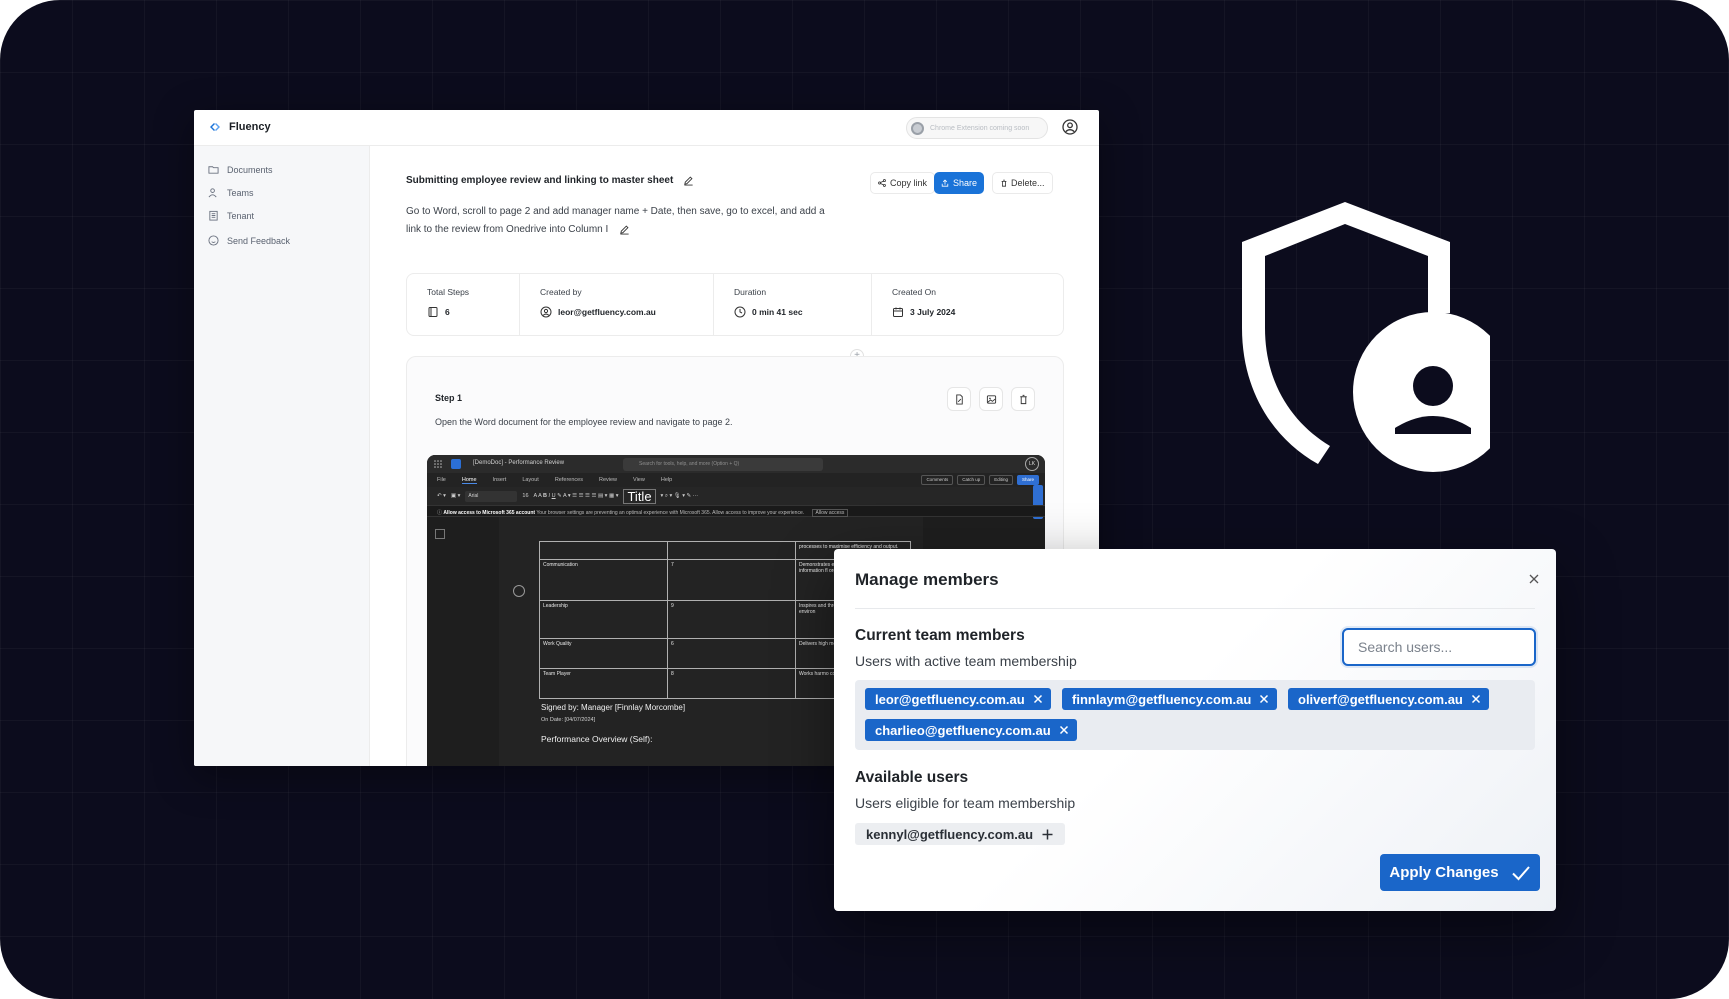 The image size is (1729, 999). I want to click on word-menu-item: References, so click(568, 480).